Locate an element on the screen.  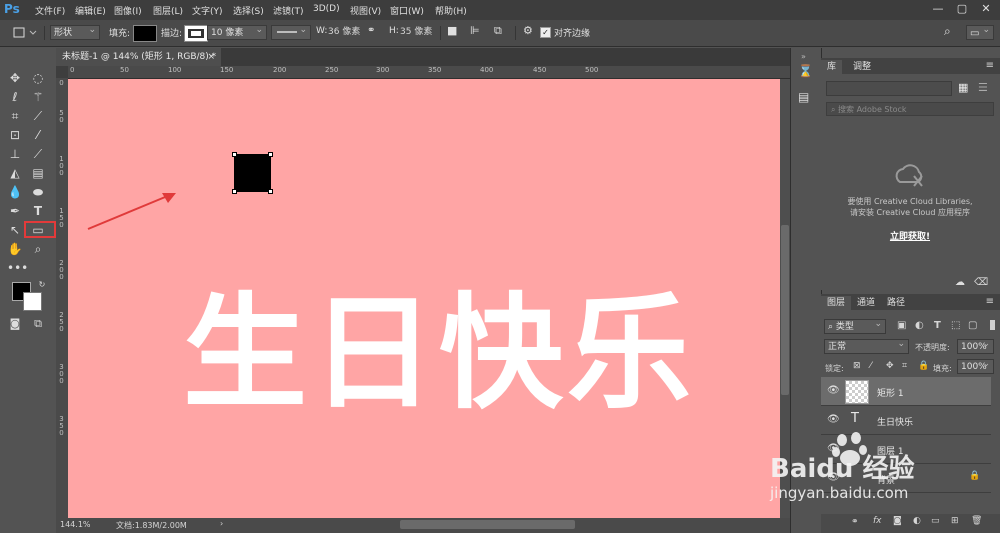
shape-mode-select: 形状 is located at coordinates (75, 31).